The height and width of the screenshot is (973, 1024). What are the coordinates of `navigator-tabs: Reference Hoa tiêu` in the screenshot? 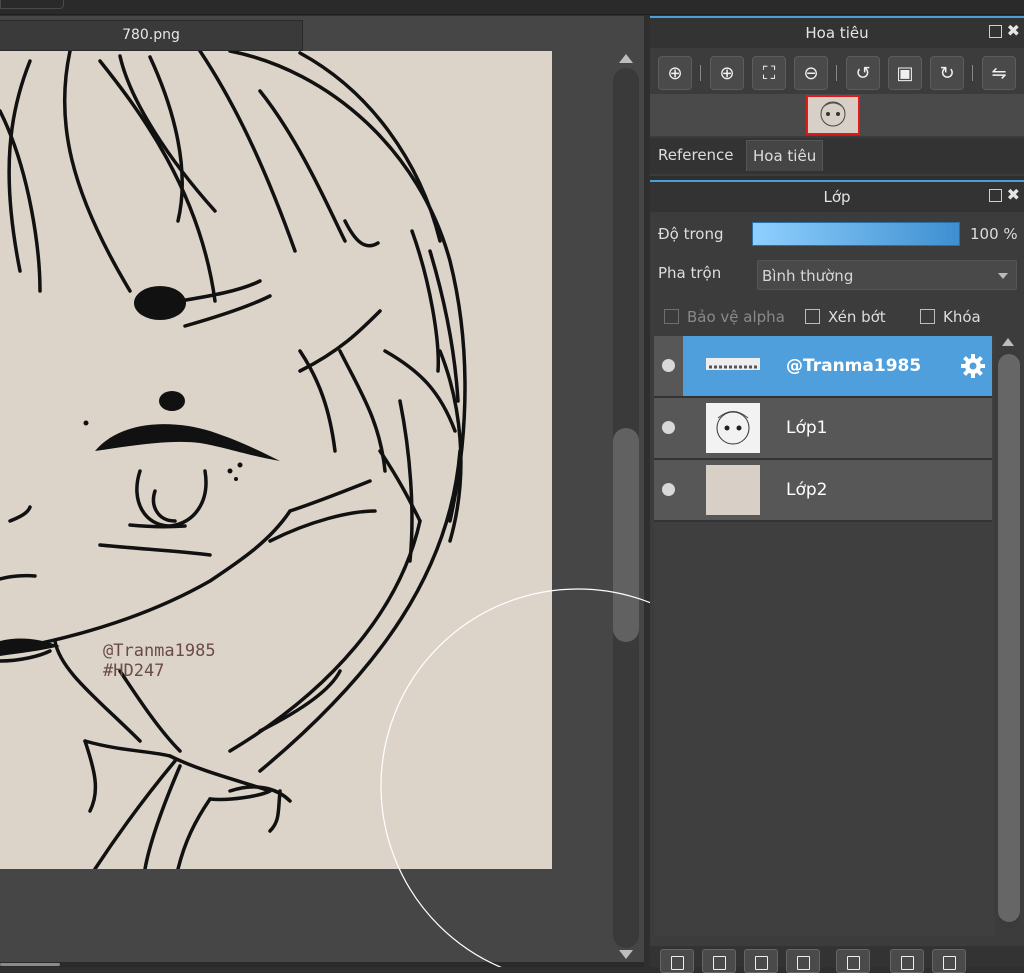 It's located at (837, 156).